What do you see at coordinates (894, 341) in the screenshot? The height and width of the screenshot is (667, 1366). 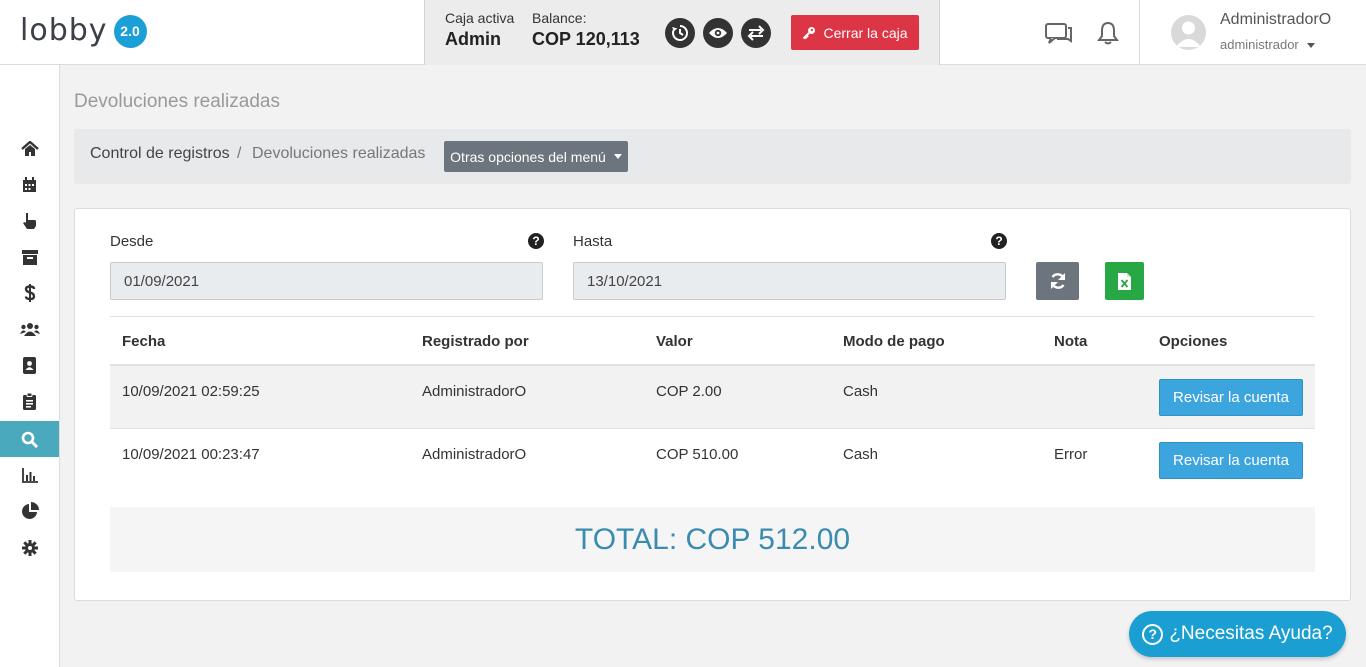 I see `col-payment-mode: Modo de pago` at bounding box center [894, 341].